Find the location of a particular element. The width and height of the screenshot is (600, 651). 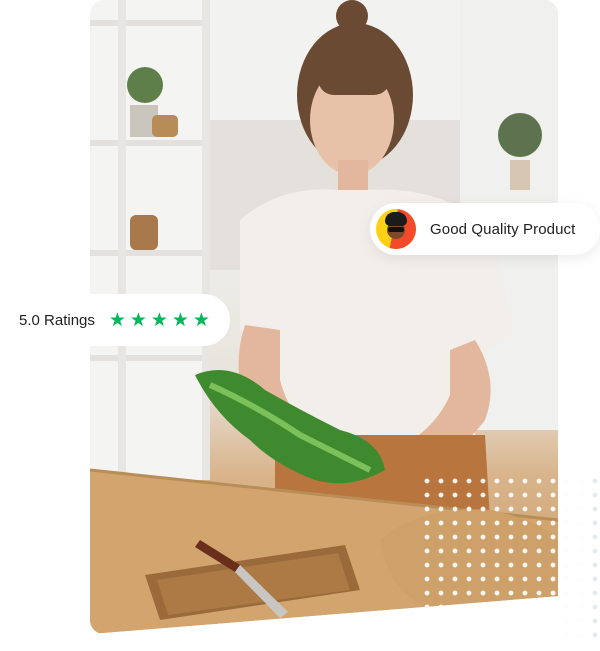

quality-badge: Good Quality Product is located at coordinates (485, 229).